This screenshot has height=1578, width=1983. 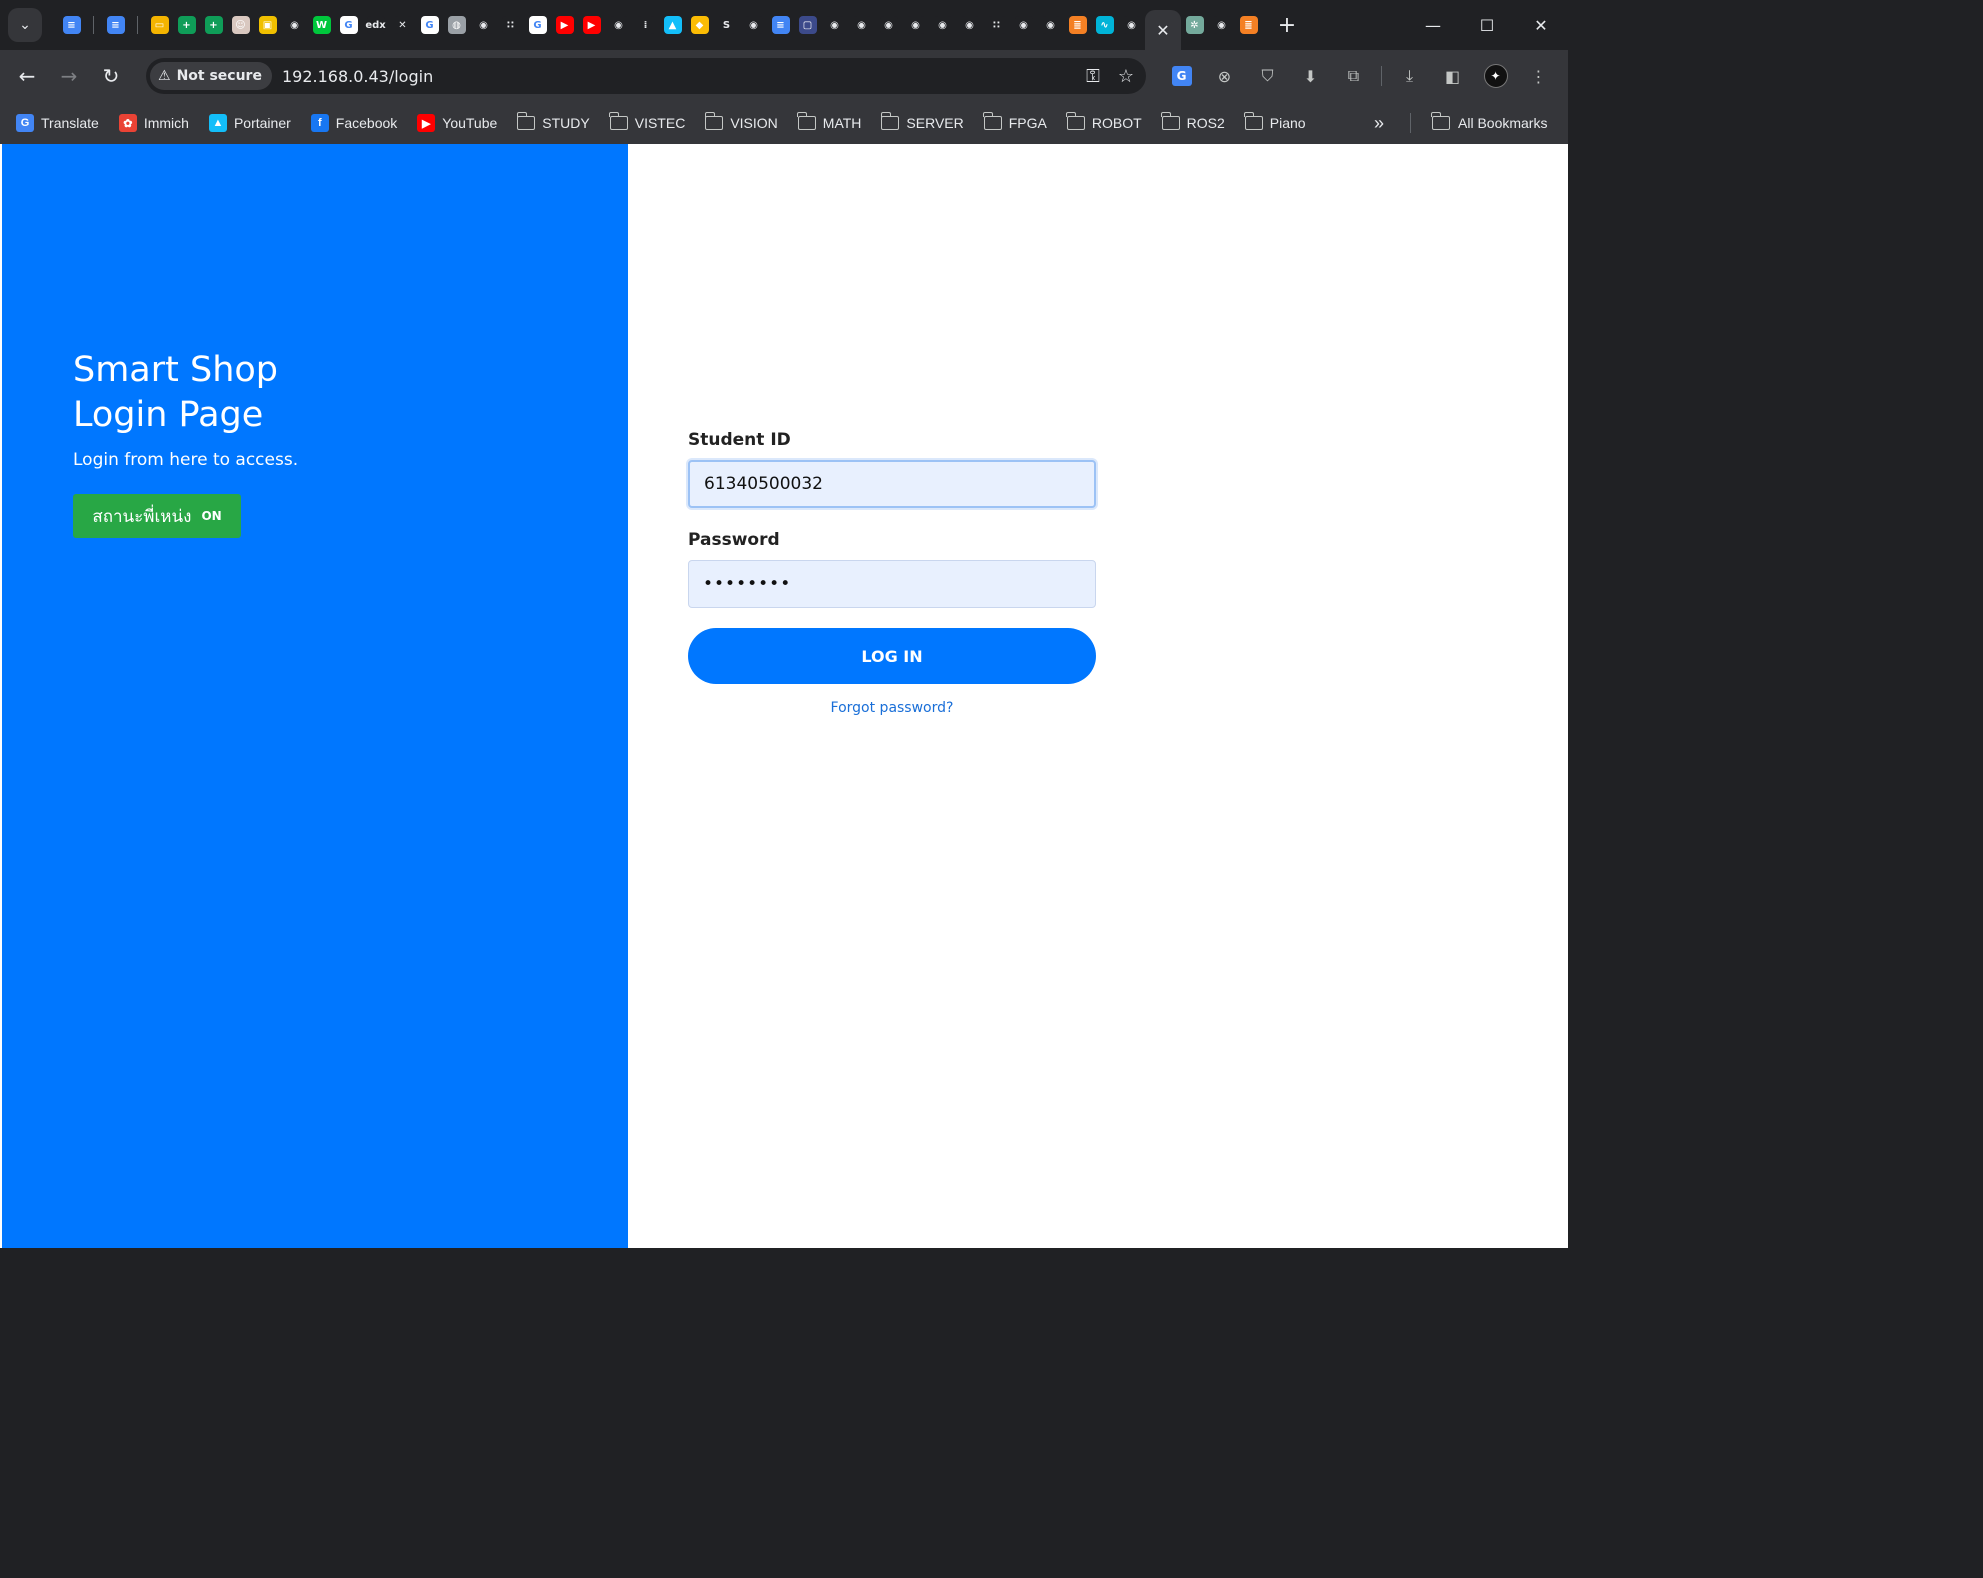 I want to click on bookmarks-overflow-button: », so click(x=1379, y=123).